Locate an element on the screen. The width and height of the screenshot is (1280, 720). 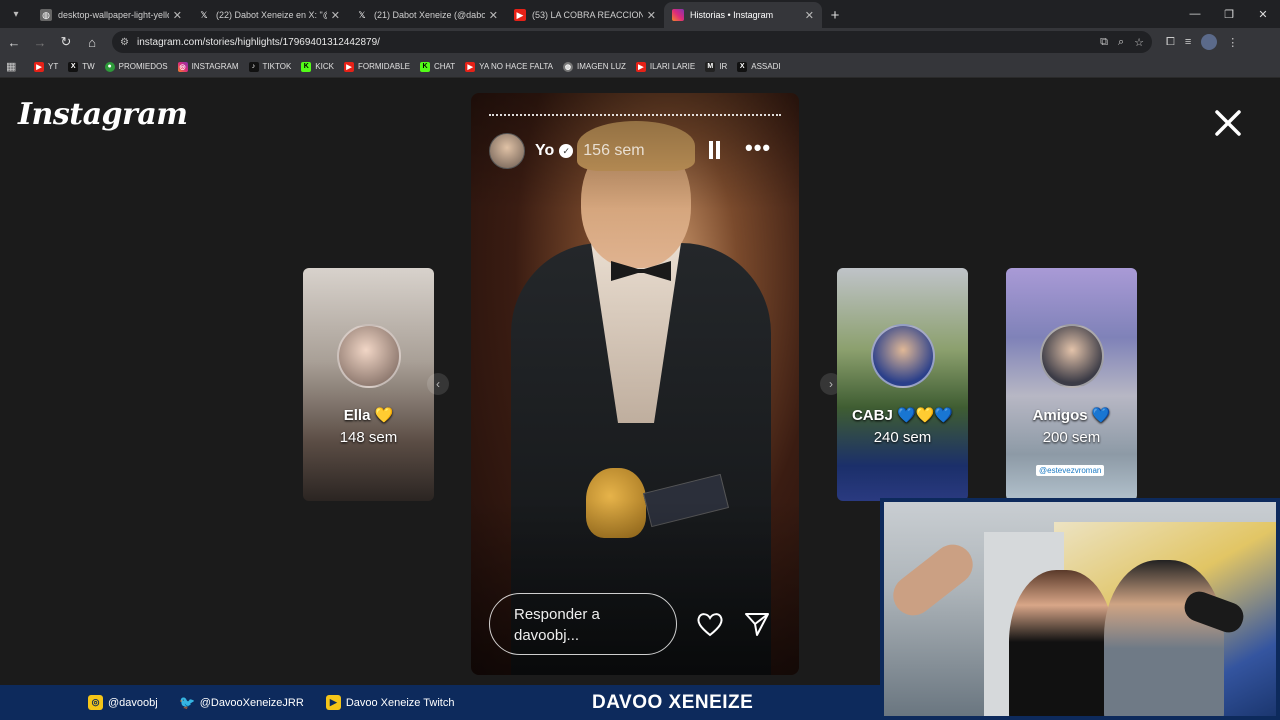
send-direct-icon is located at coordinates (757, 624).